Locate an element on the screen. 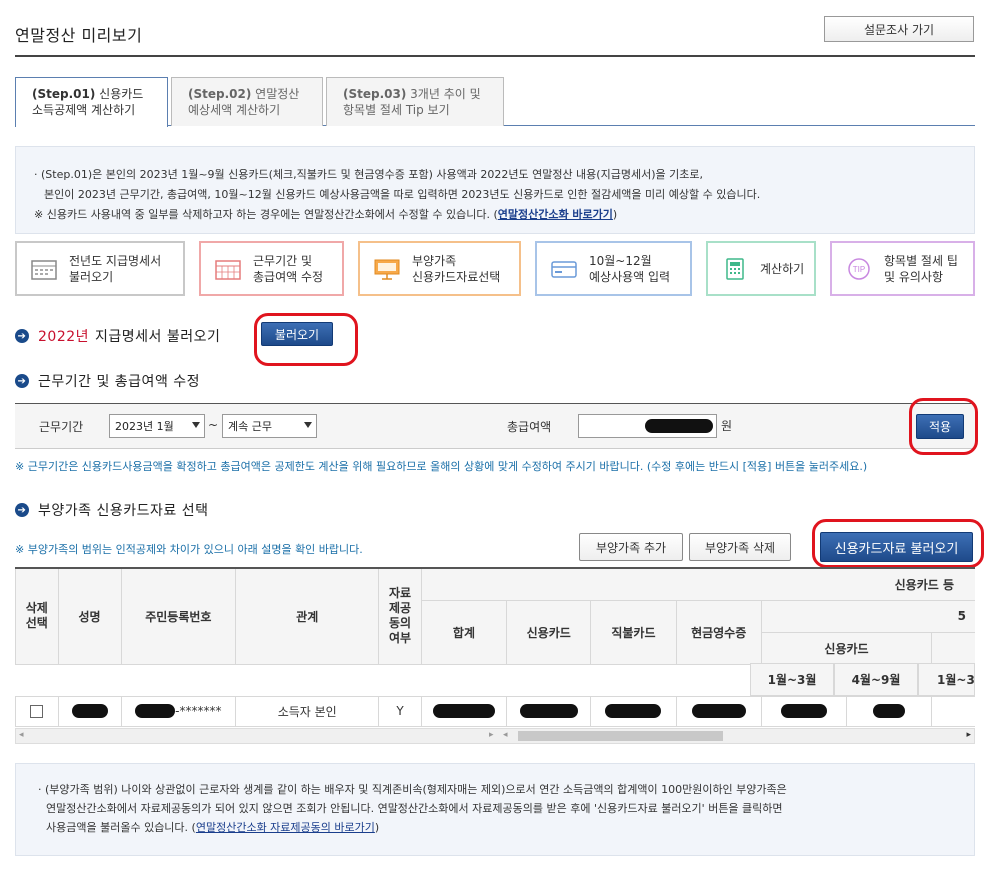 Image resolution: width=995 pixels, height=875 pixels. tab-step-label: (Step.03) is located at coordinates (375, 94).